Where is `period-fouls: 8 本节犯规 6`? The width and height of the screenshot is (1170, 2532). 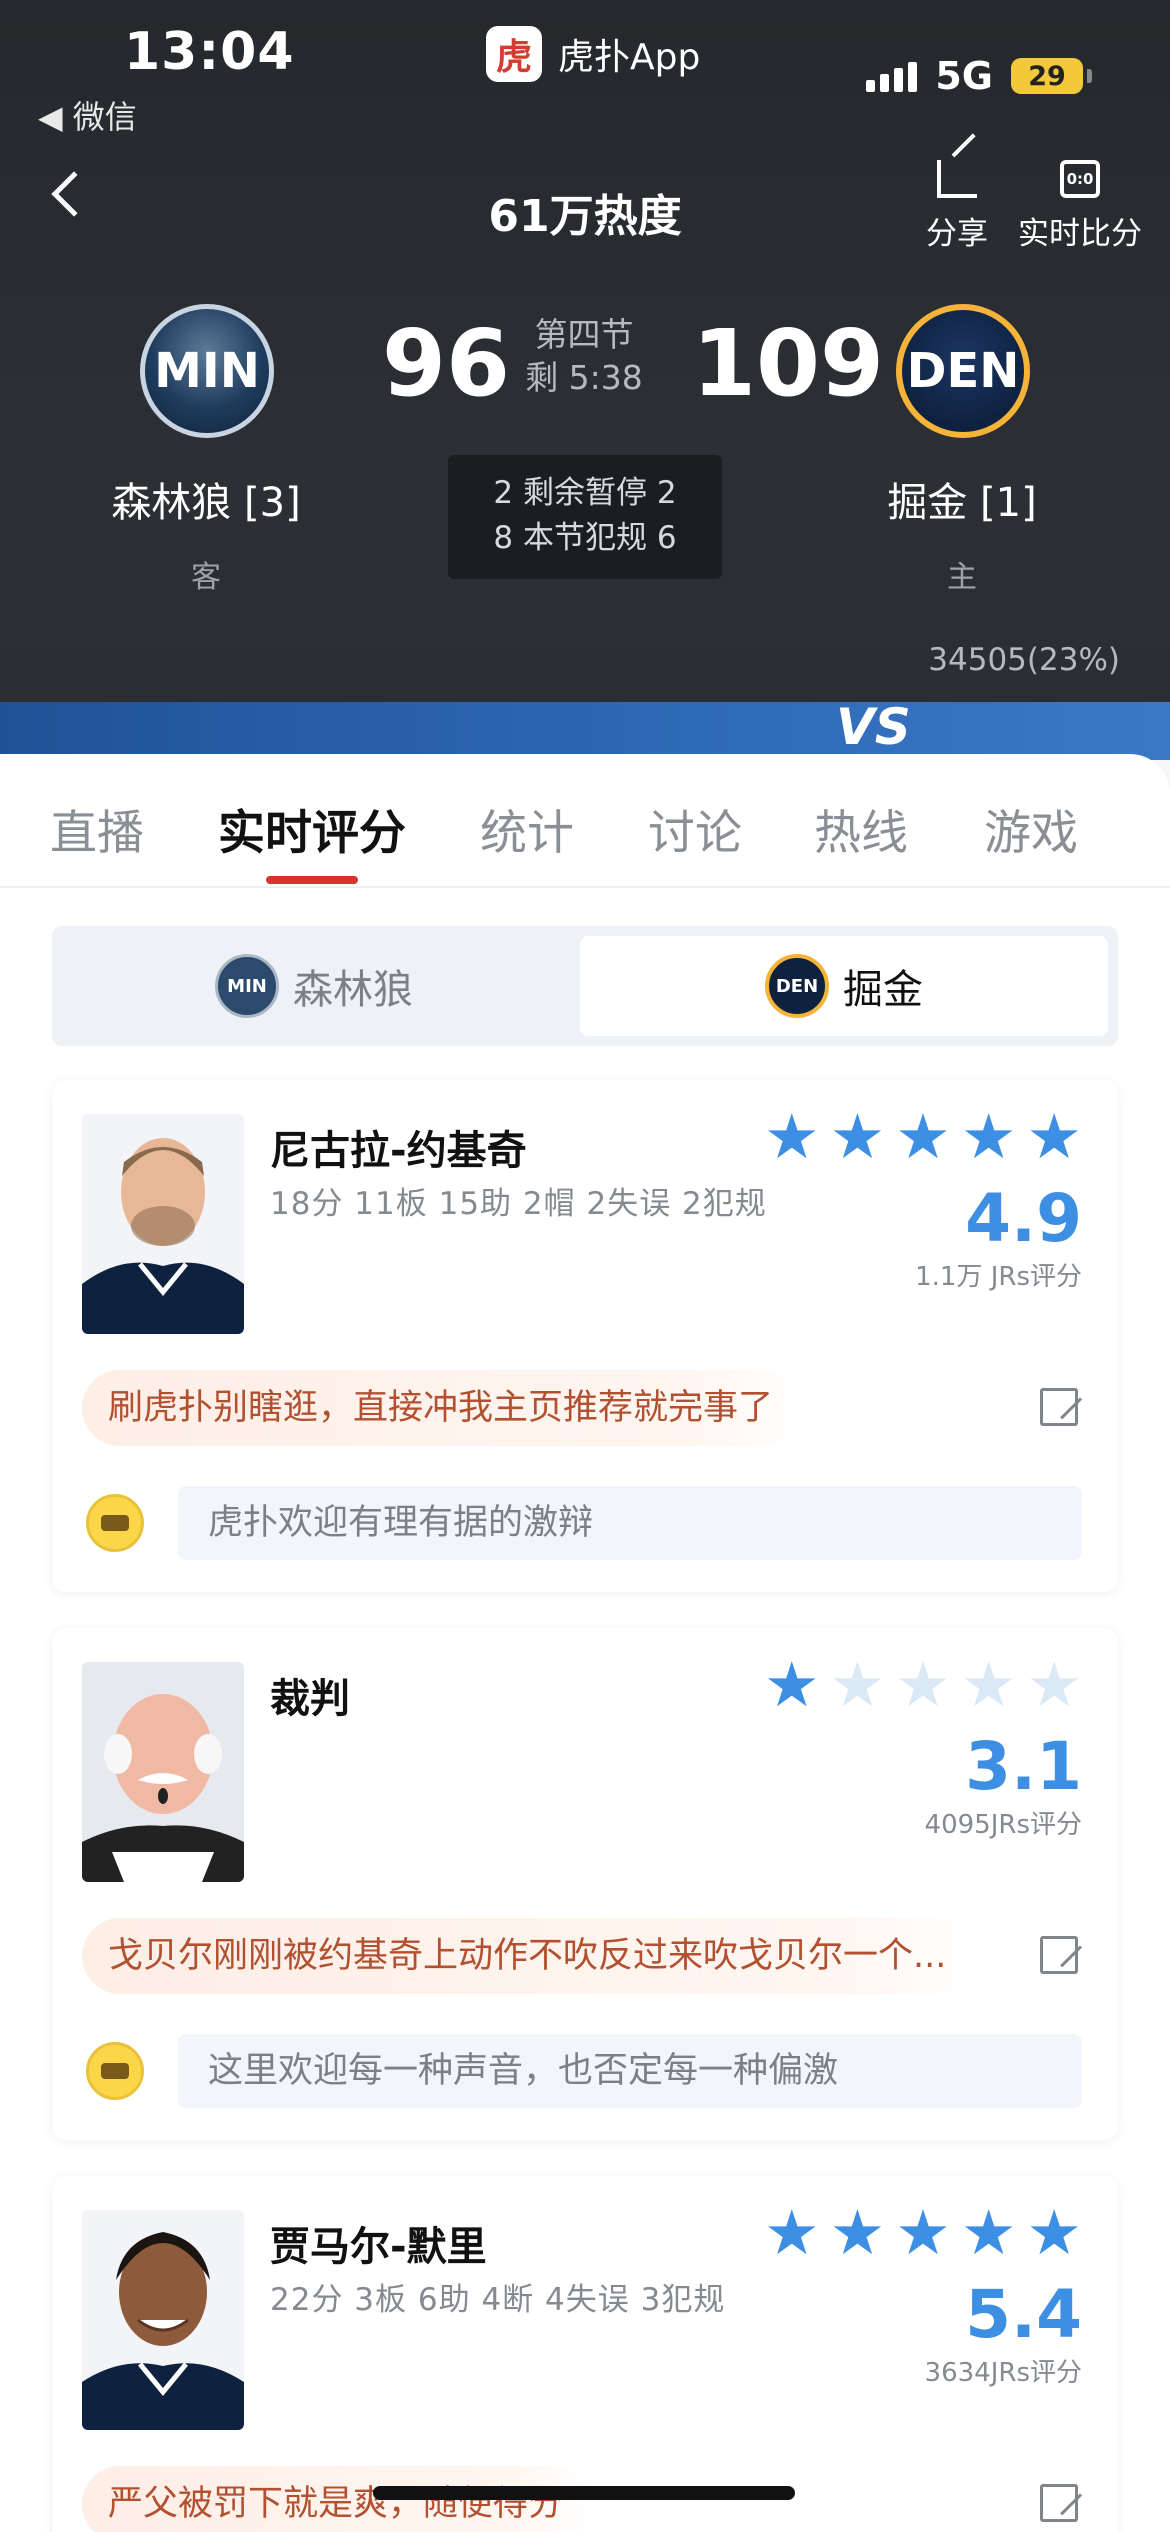 period-fouls: 8 本节犯规 6 is located at coordinates (585, 537).